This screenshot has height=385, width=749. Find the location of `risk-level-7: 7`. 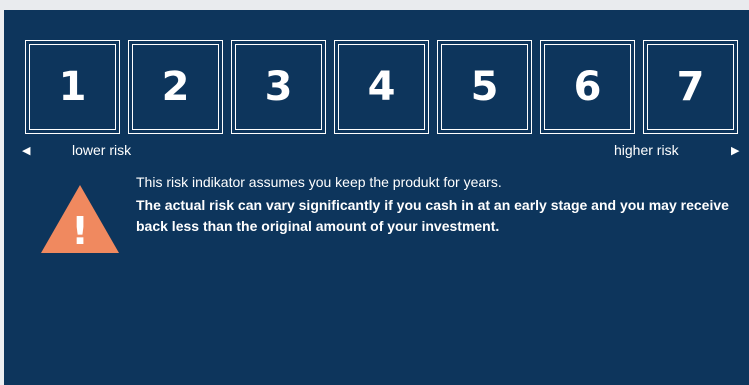

risk-level-7: 7 is located at coordinates (690, 87).